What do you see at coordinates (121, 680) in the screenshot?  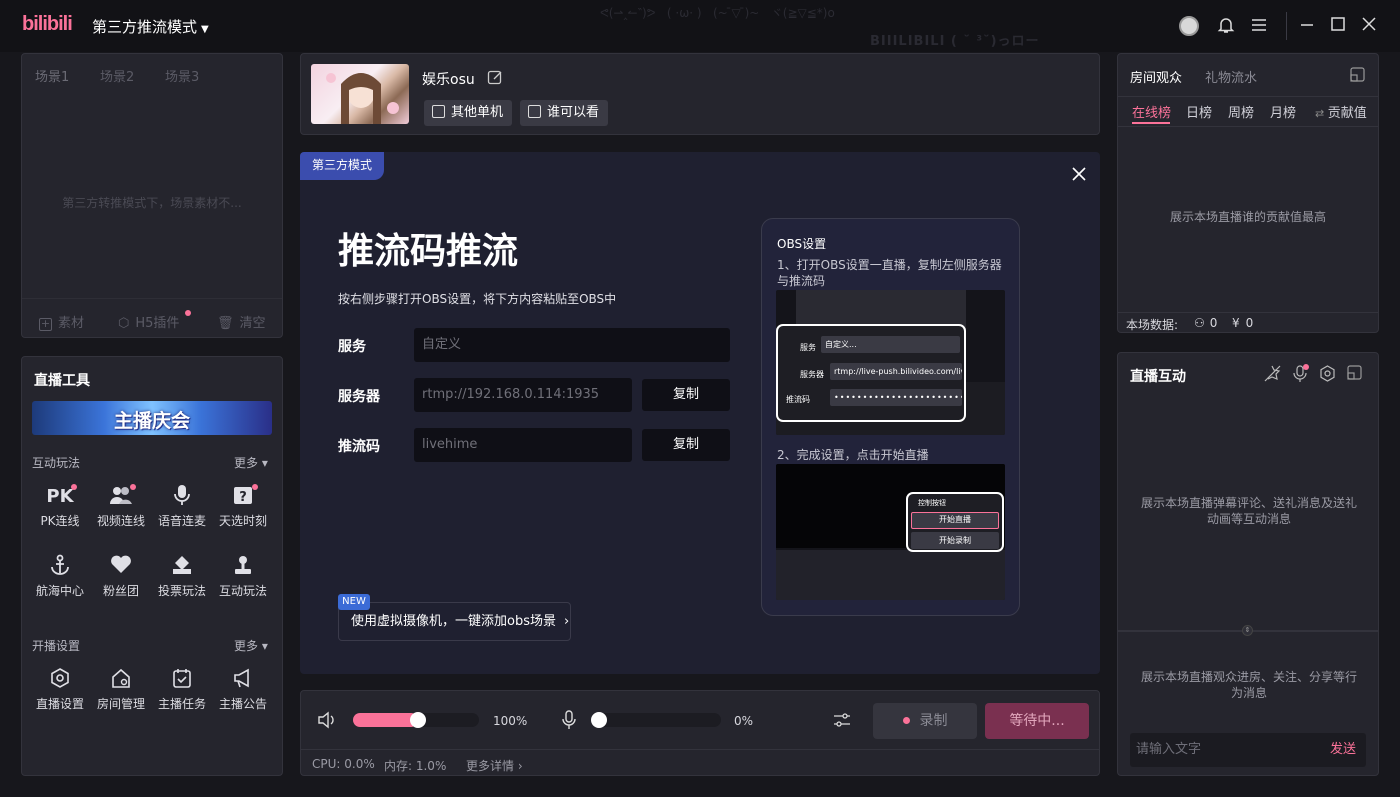 I see `home-icon` at bounding box center [121, 680].